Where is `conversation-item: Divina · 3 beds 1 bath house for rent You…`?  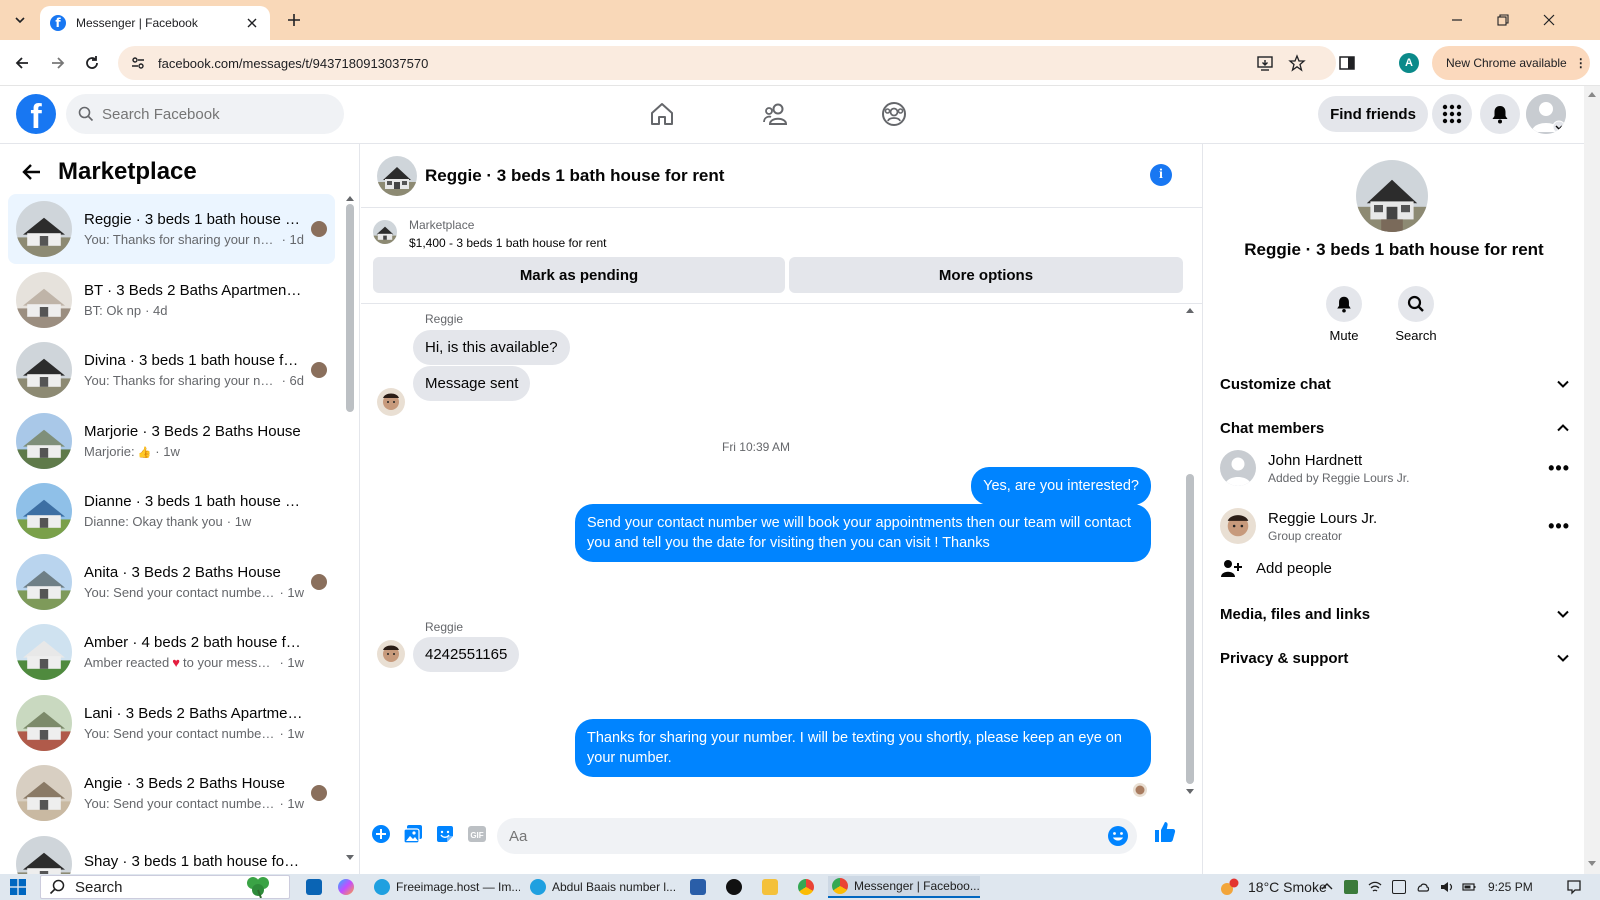
conversation-item: Divina · 3 beds 1 bath house for rent You… is located at coordinates (171, 370).